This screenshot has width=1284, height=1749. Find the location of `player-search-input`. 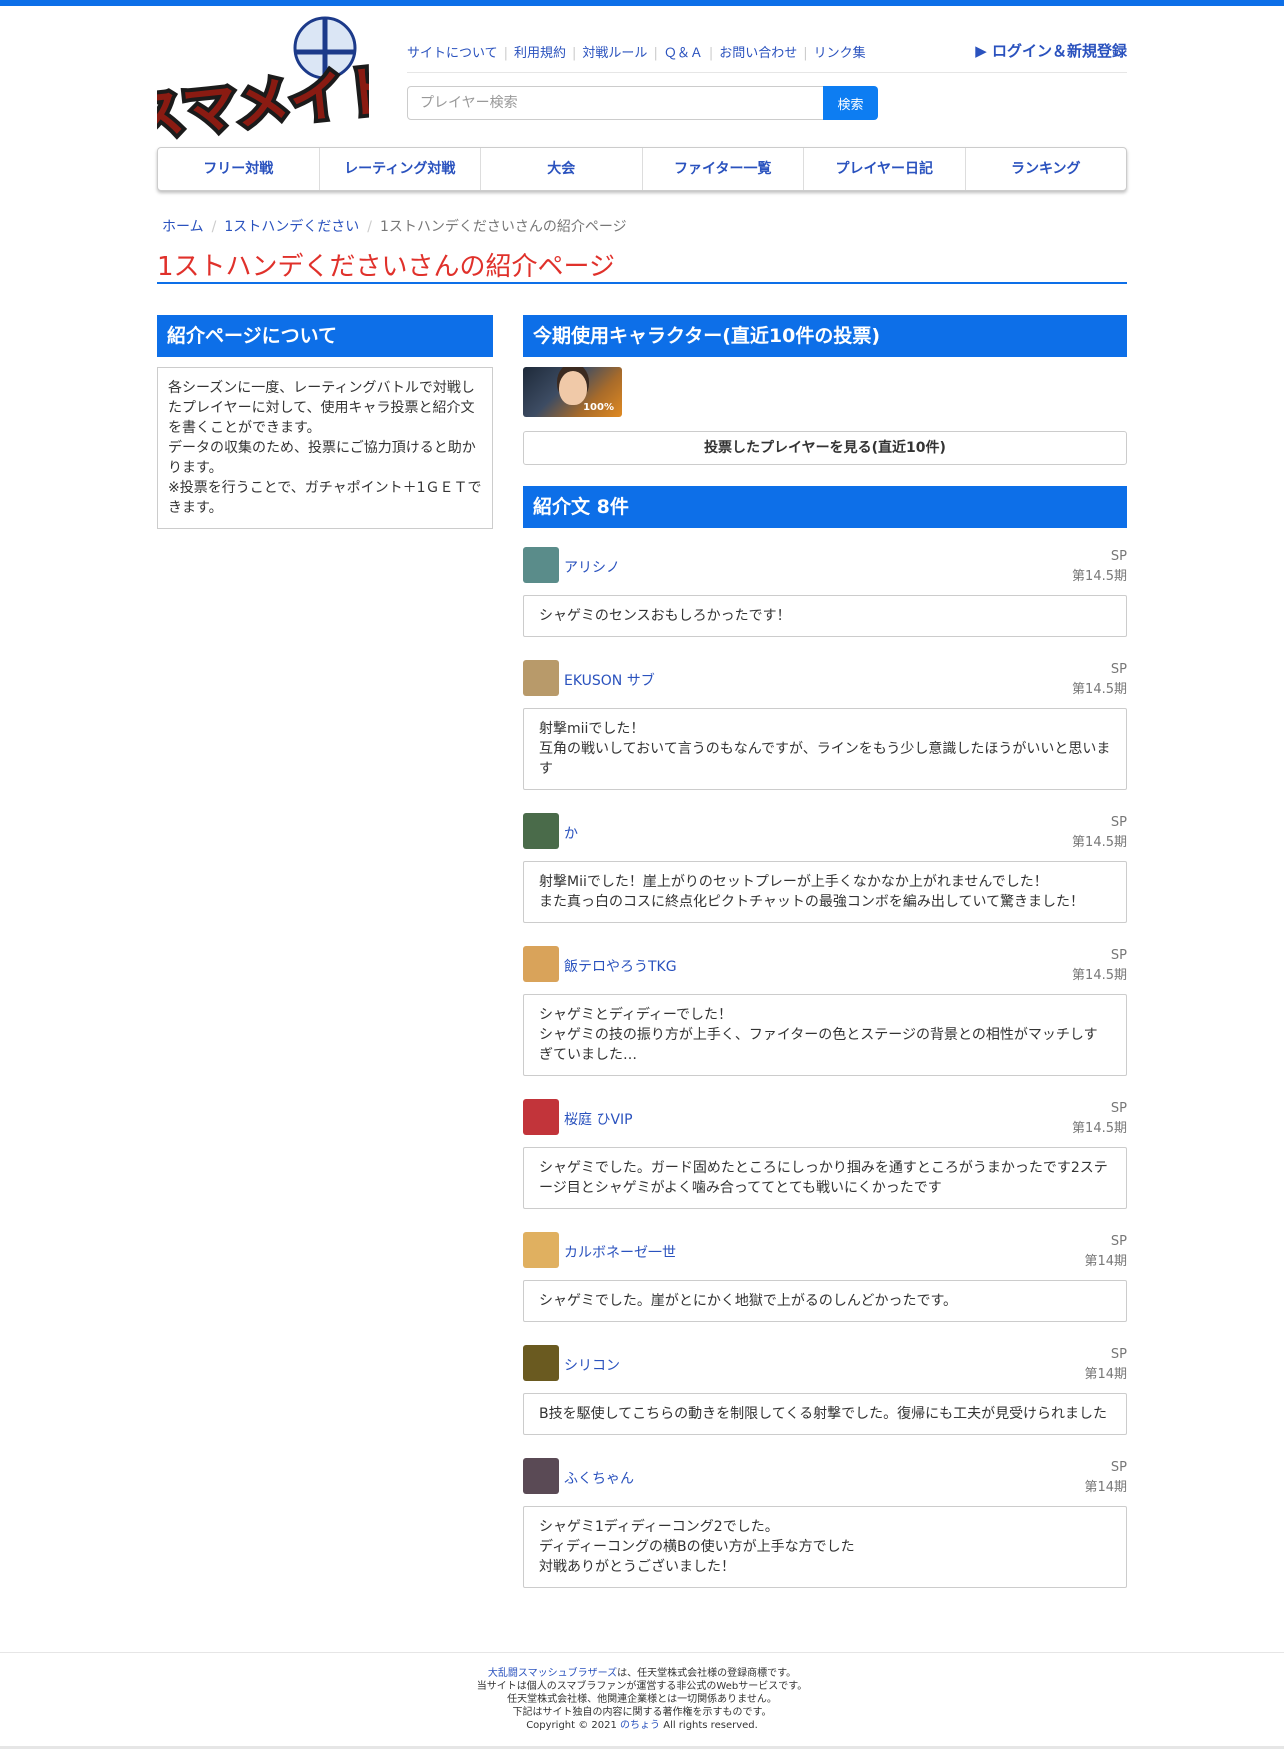

player-search-input is located at coordinates (617, 103).